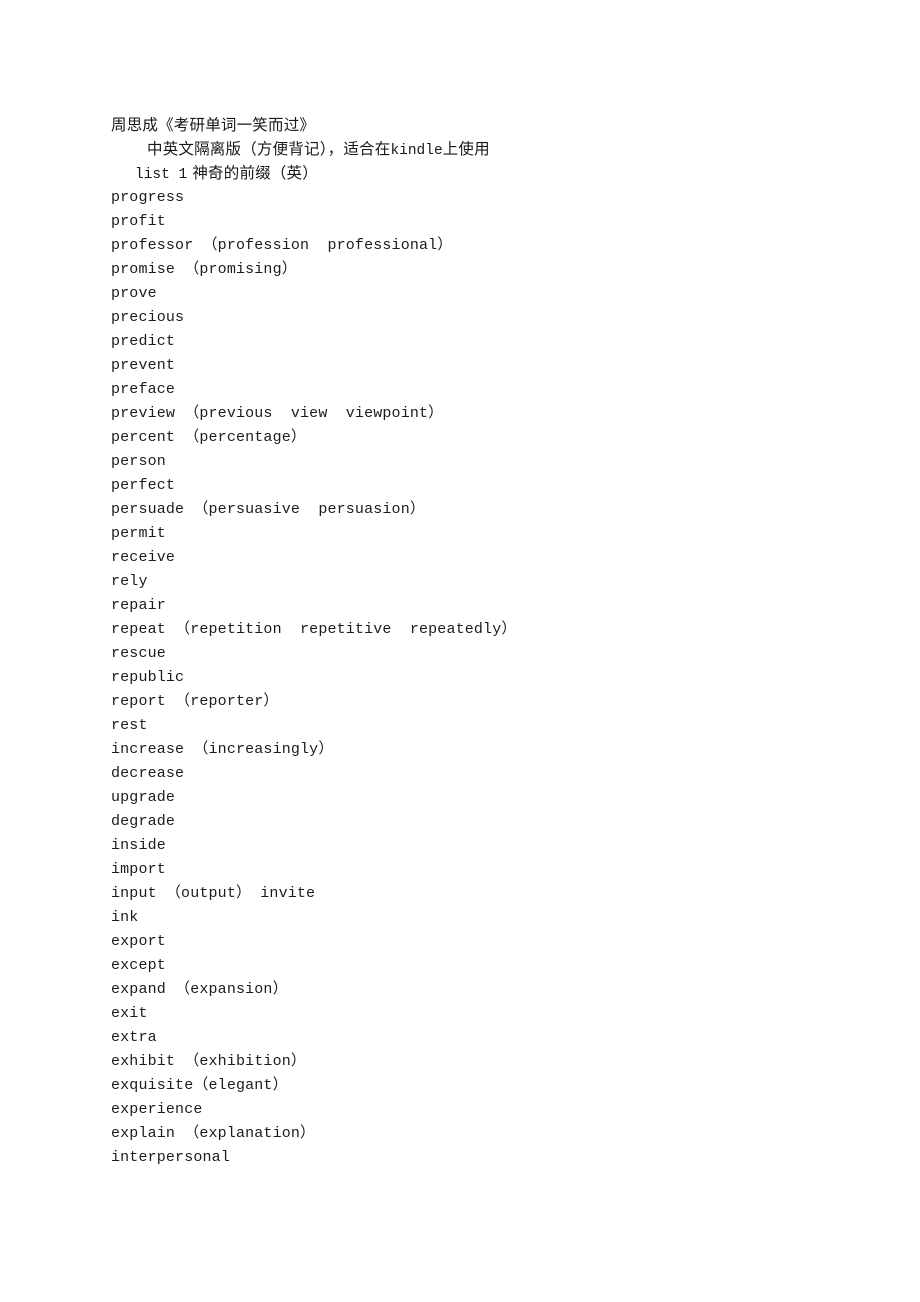  I want to click on word-list-item: except, so click(138, 965).